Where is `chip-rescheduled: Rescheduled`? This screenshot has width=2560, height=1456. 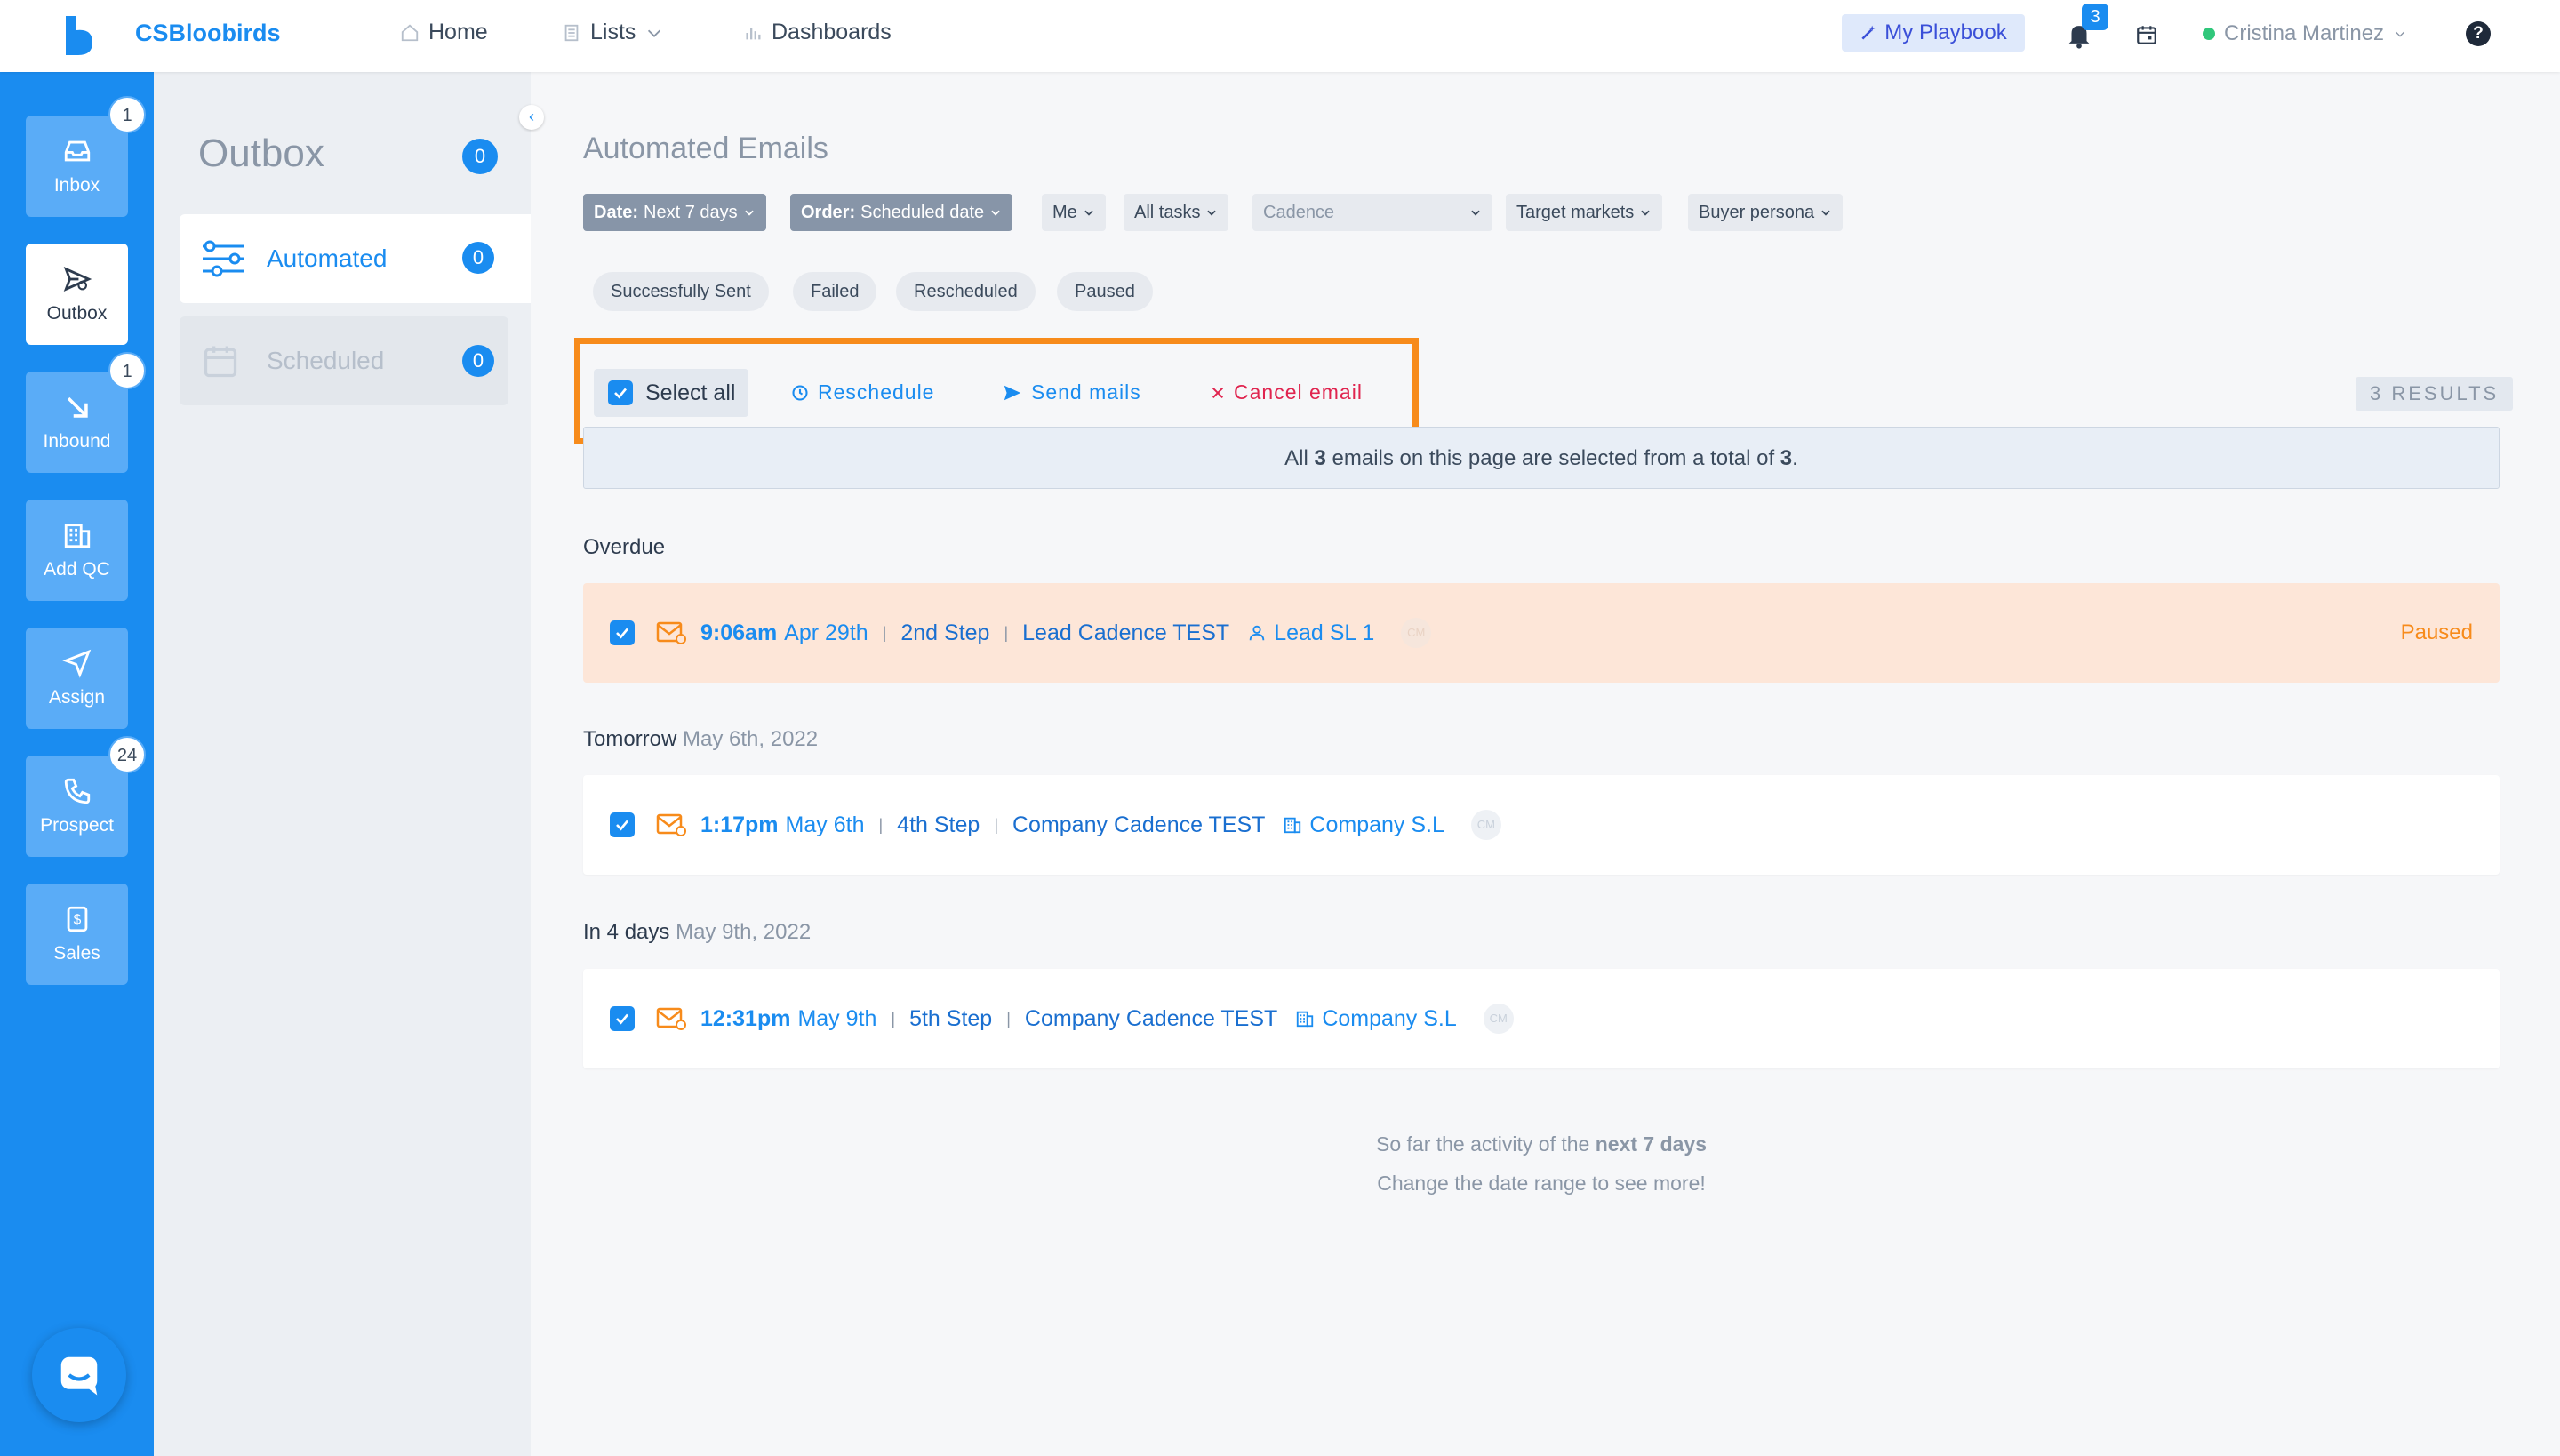 chip-rescheduled: Rescheduled is located at coordinates (966, 291).